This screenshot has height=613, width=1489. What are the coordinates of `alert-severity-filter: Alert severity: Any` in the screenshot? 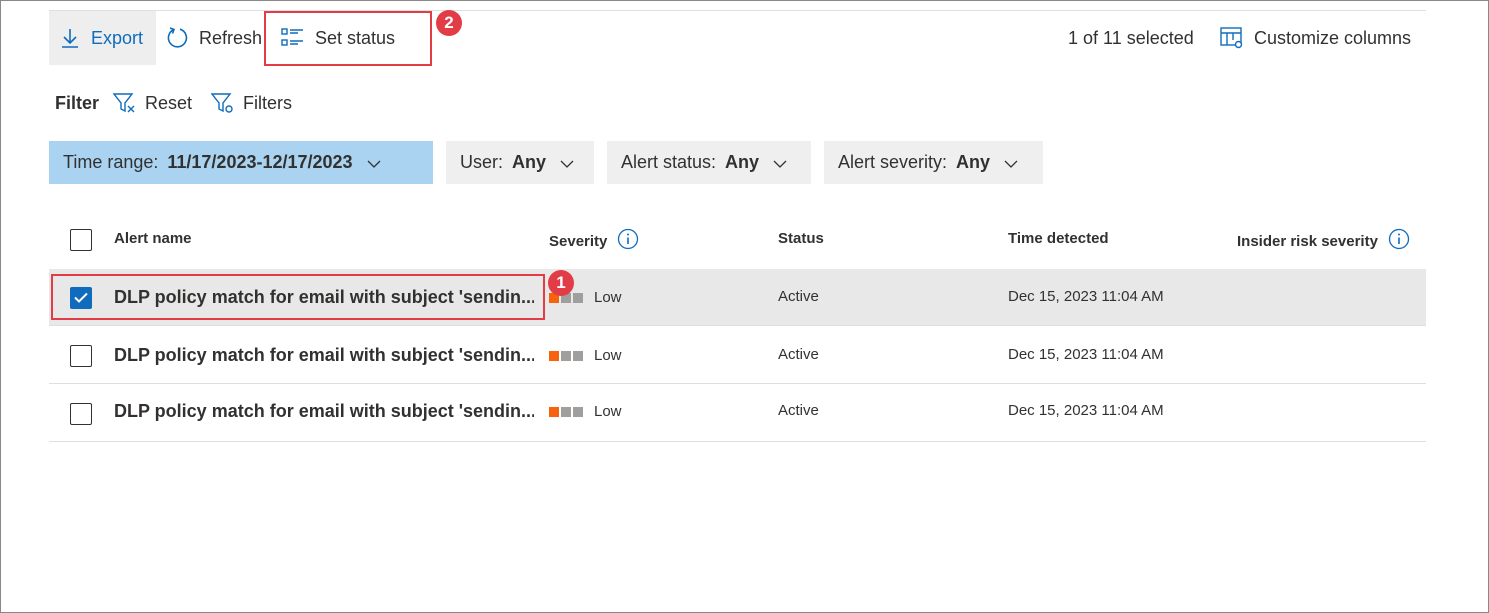 It's located at (933, 162).